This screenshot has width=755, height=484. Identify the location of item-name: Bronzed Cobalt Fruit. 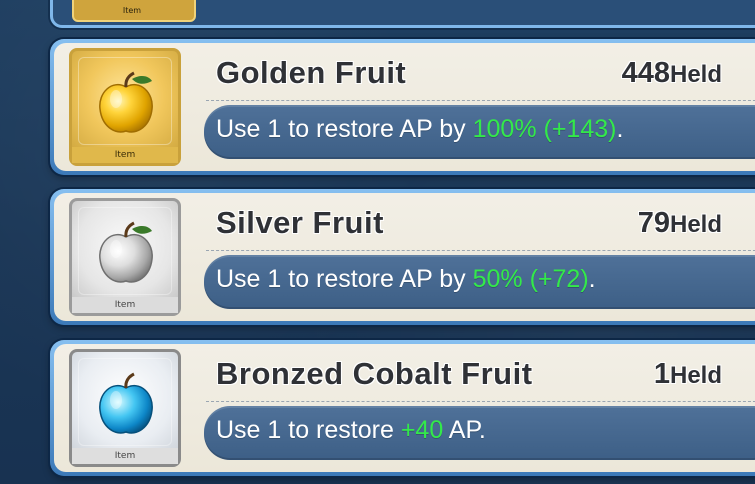
(374, 373).